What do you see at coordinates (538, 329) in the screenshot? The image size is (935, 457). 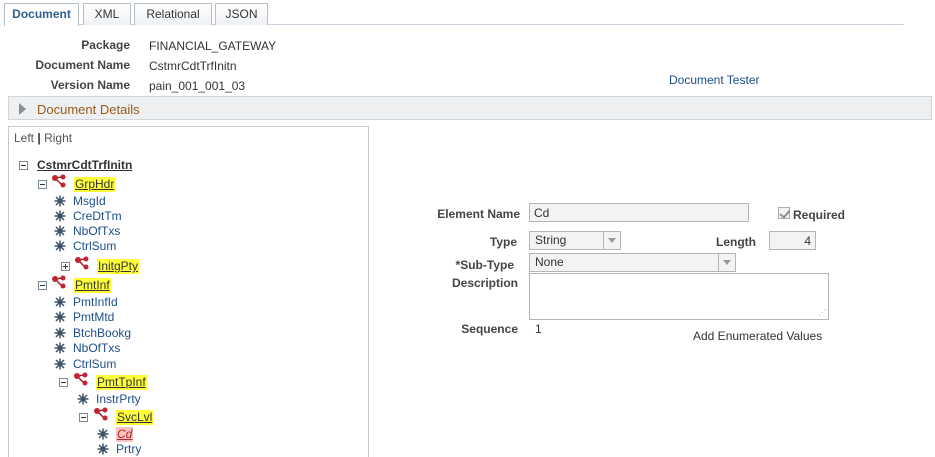 I see `sequence-value: 1` at bounding box center [538, 329].